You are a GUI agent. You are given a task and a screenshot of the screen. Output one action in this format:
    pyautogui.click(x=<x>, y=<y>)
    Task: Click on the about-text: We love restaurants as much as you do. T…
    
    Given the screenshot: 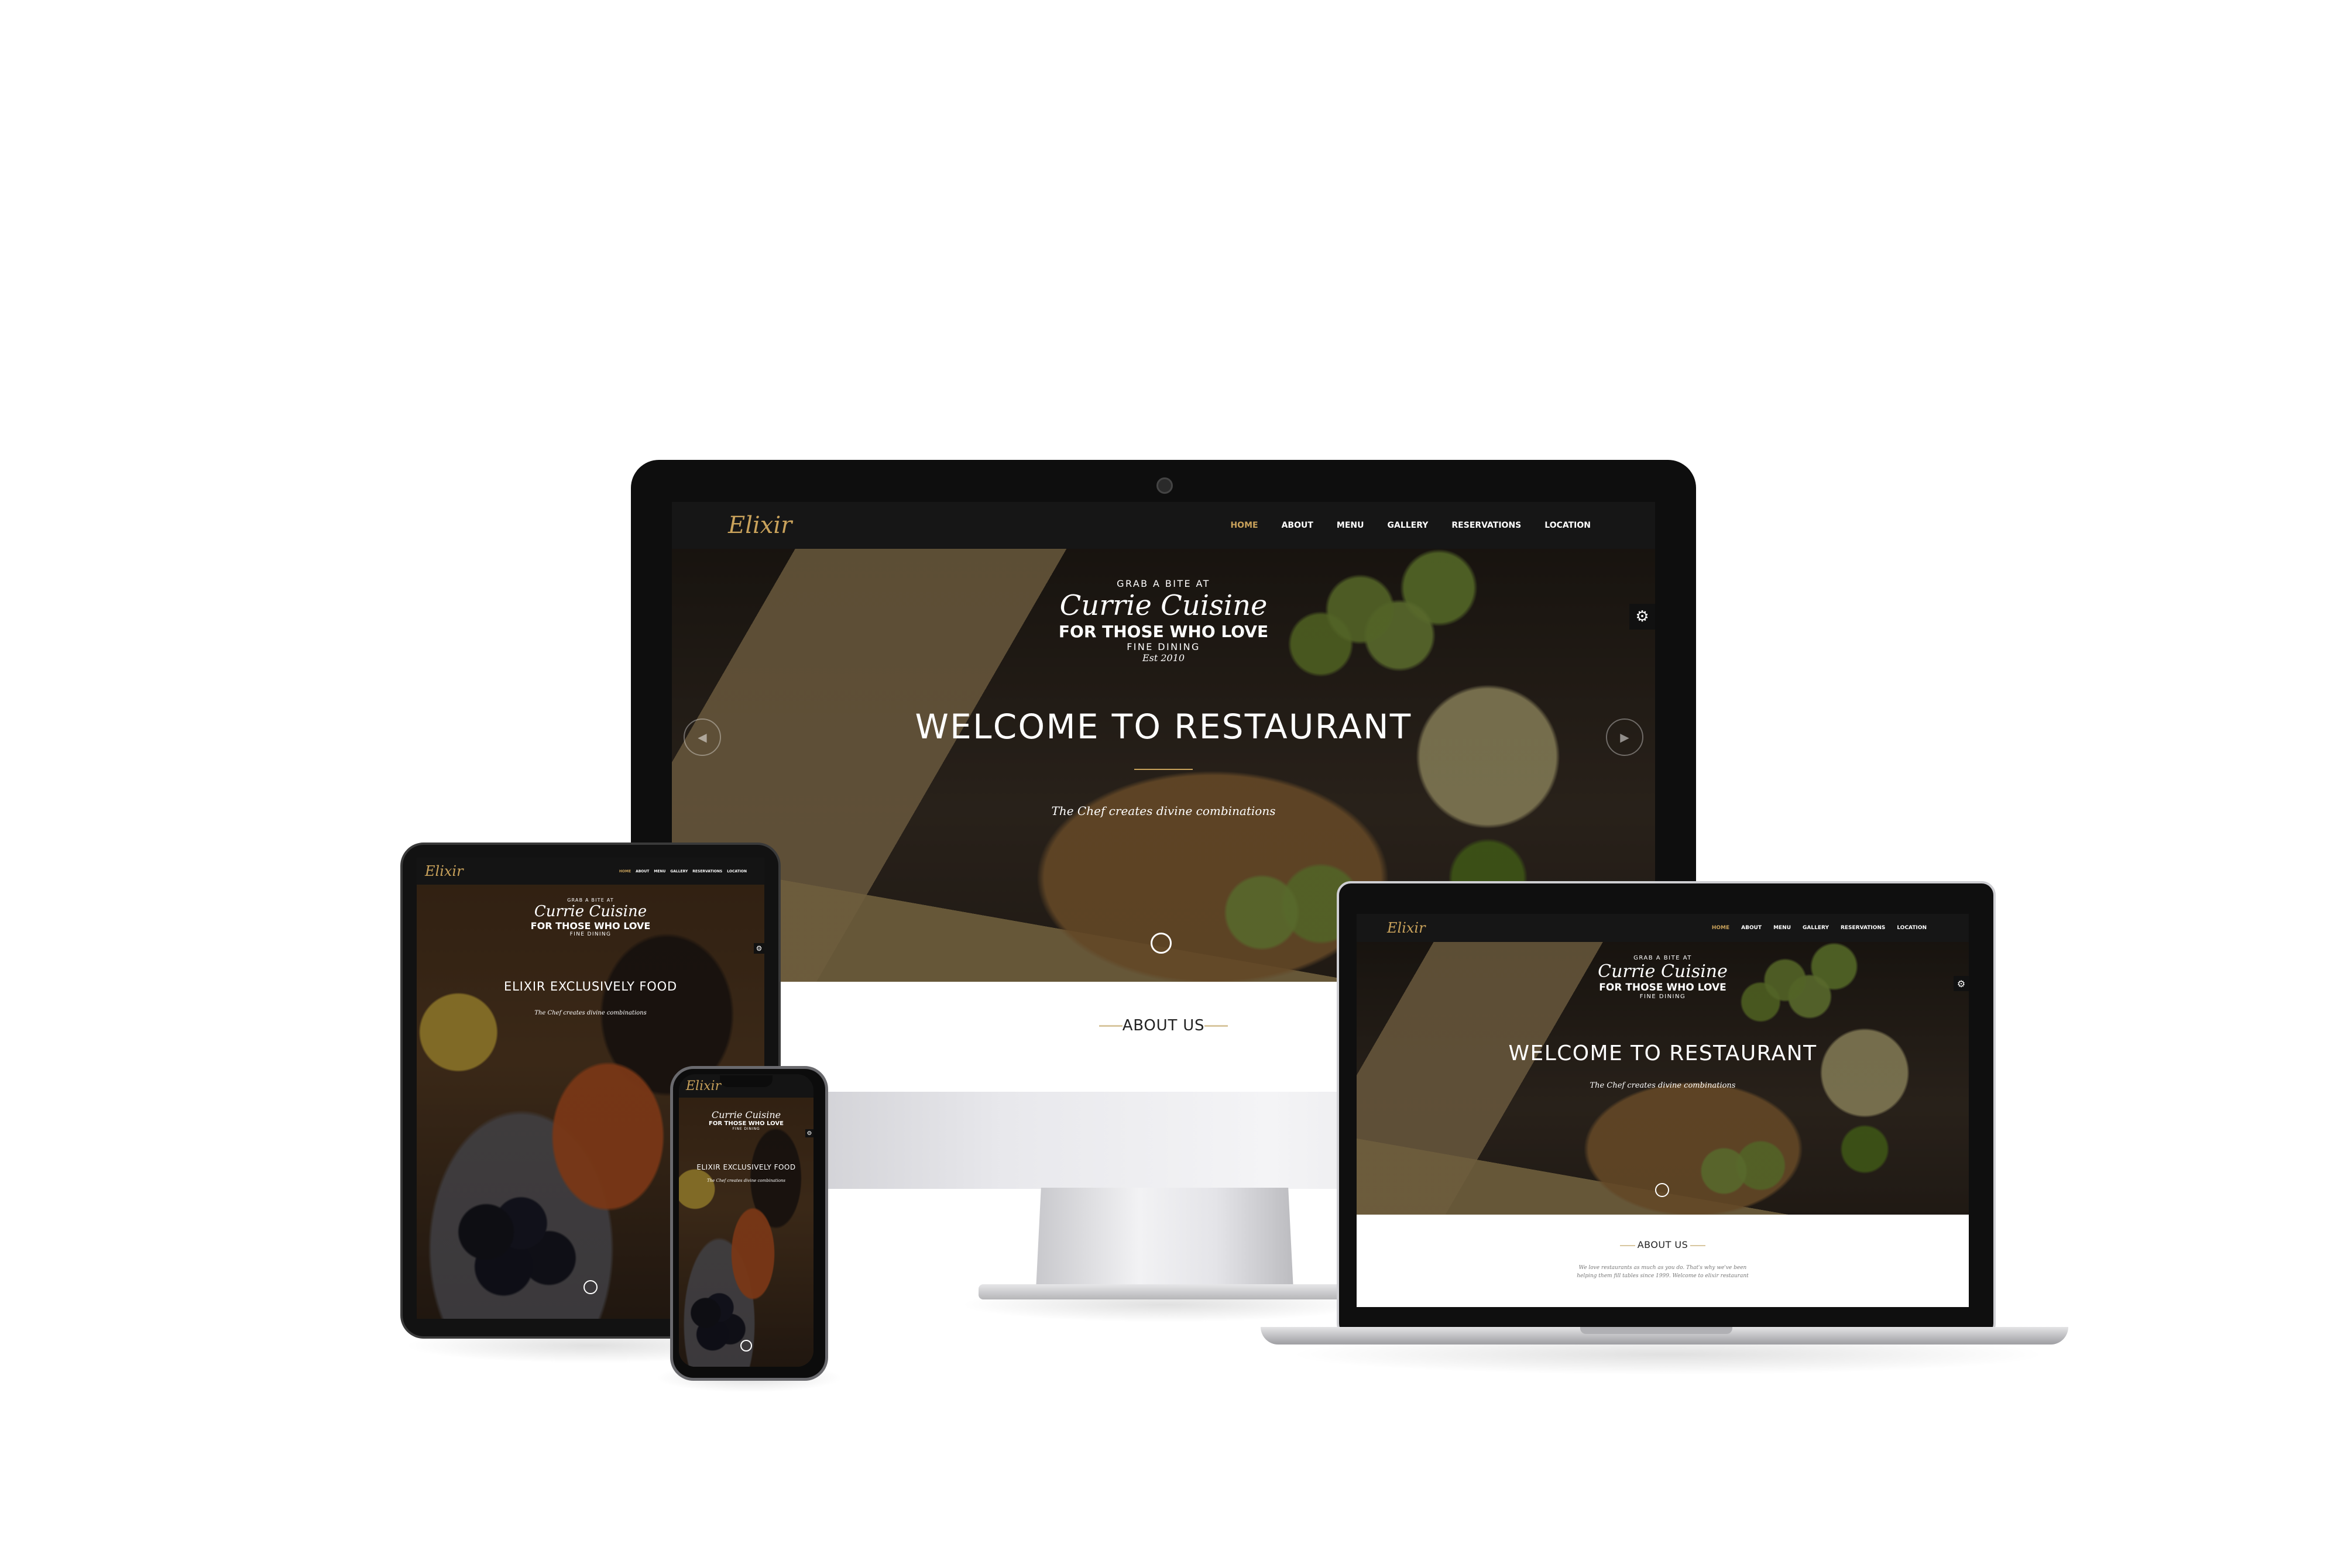 What is the action you would take?
    pyautogui.click(x=1663, y=1272)
    